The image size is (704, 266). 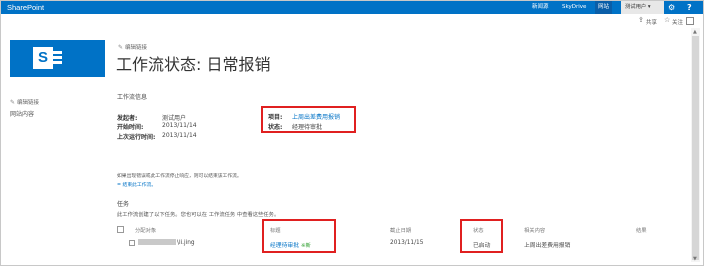 What do you see at coordinates (307, 127) in the screenshot?
I see `status-value: 经理待审批` at bounding box center [307, 127].